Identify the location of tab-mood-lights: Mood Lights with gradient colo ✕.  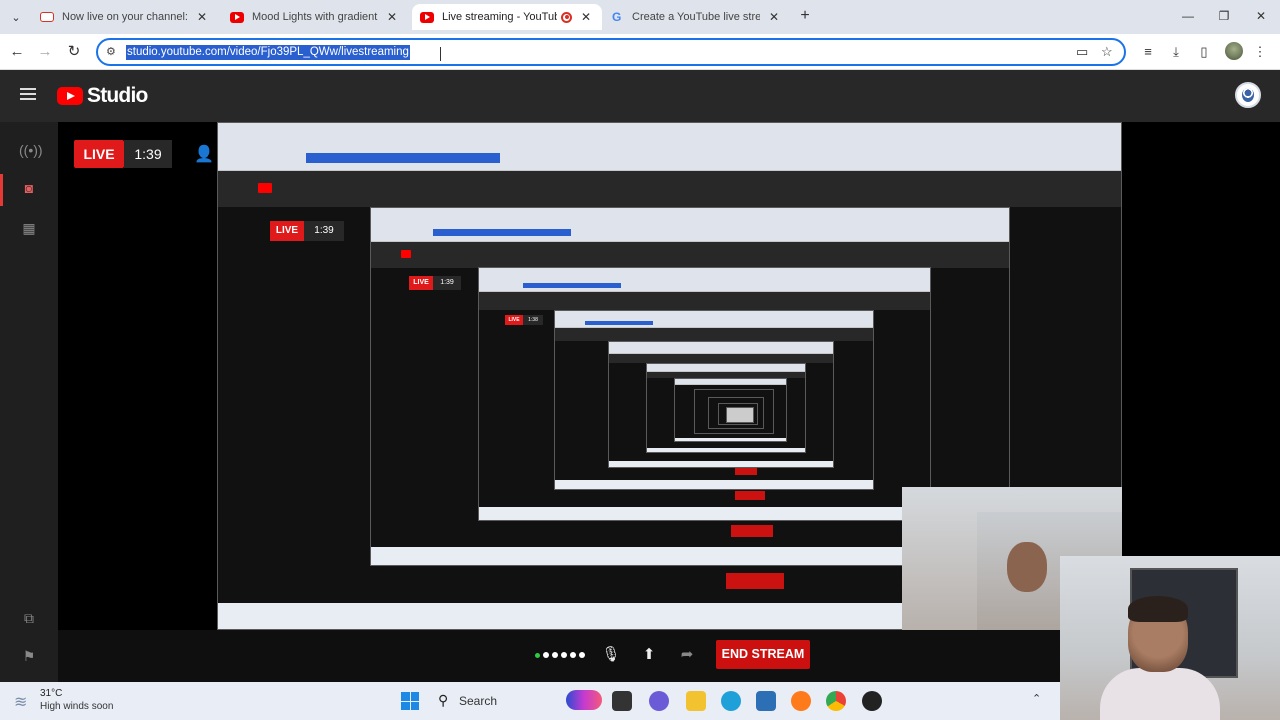
(315, 17).